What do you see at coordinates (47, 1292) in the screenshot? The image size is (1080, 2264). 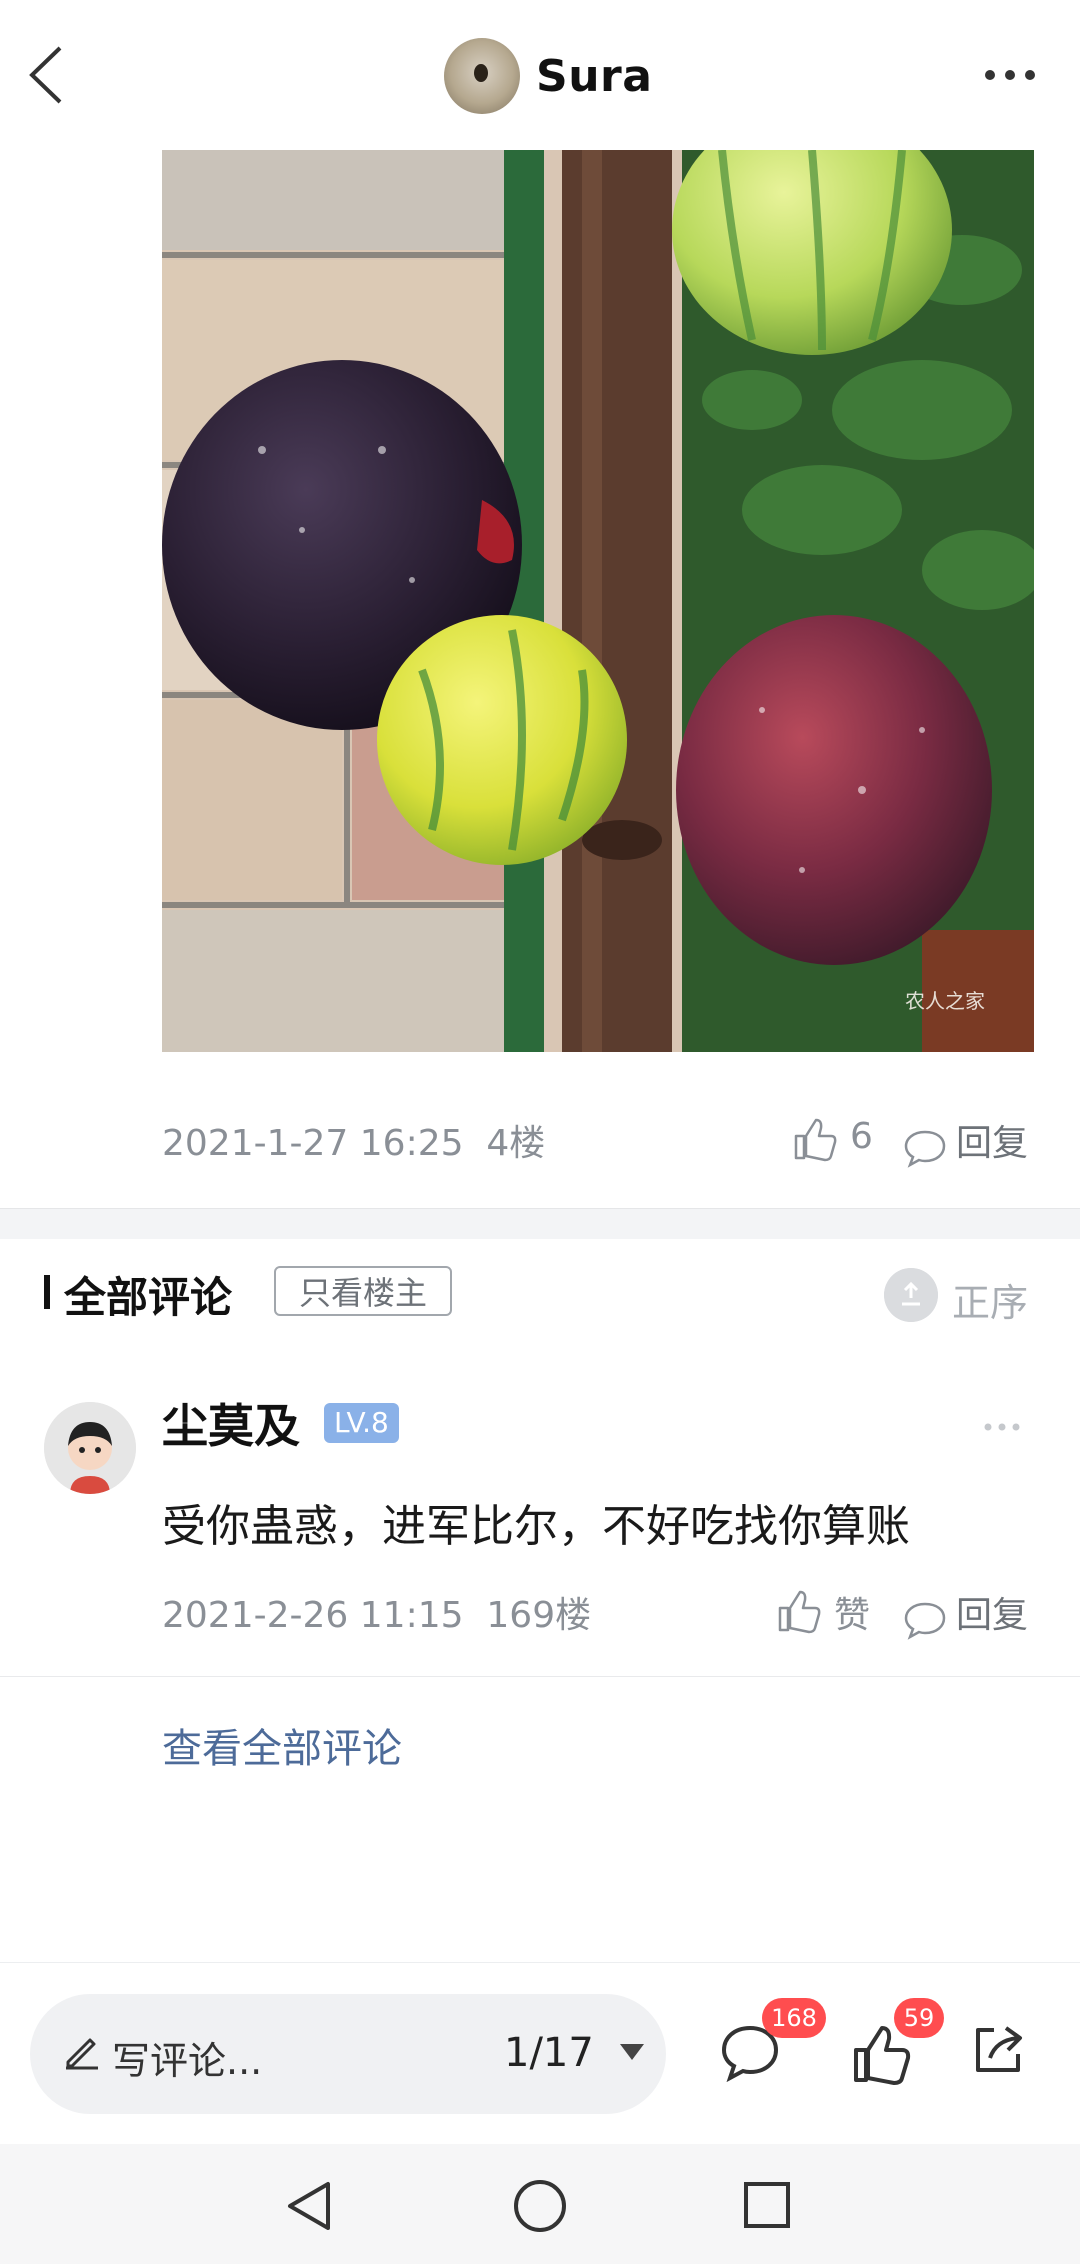 I see `section-marker` at bounding box center [47, 1292].